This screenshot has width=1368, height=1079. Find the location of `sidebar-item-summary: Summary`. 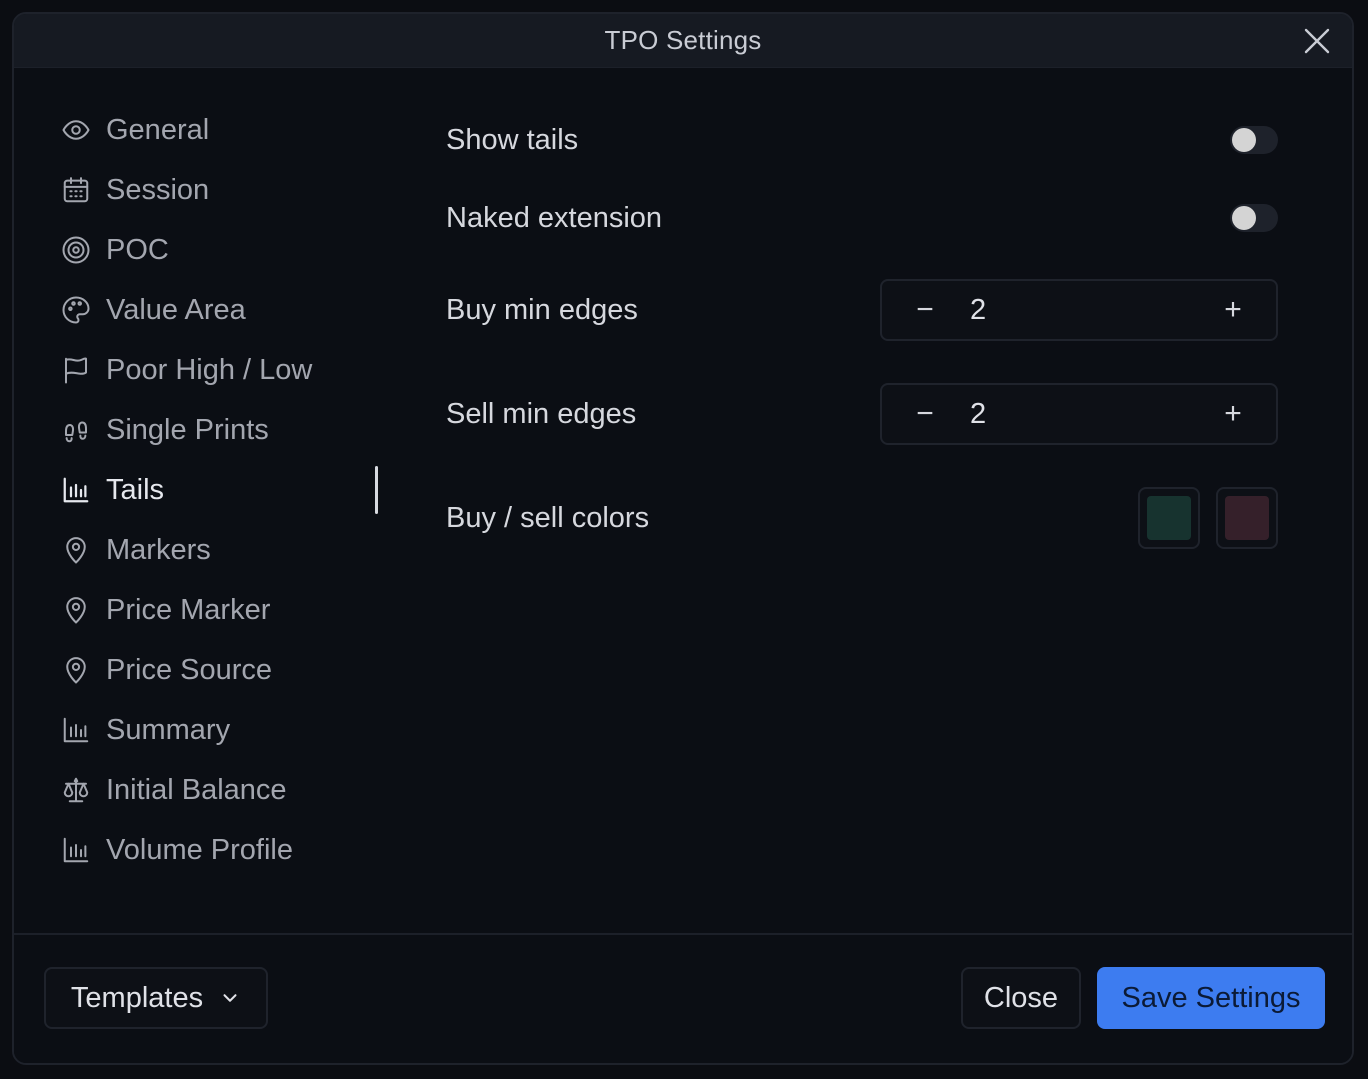

sidebar-item-summary: Summary is located at coordinates (220, 730).